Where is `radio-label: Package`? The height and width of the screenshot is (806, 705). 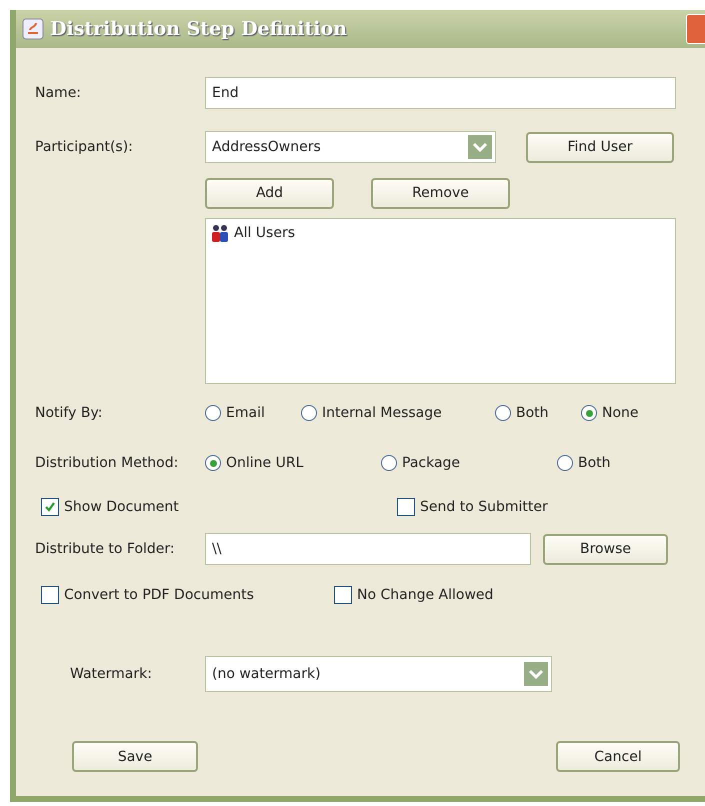
radio-label: Package is located at coordinates (431, 463).